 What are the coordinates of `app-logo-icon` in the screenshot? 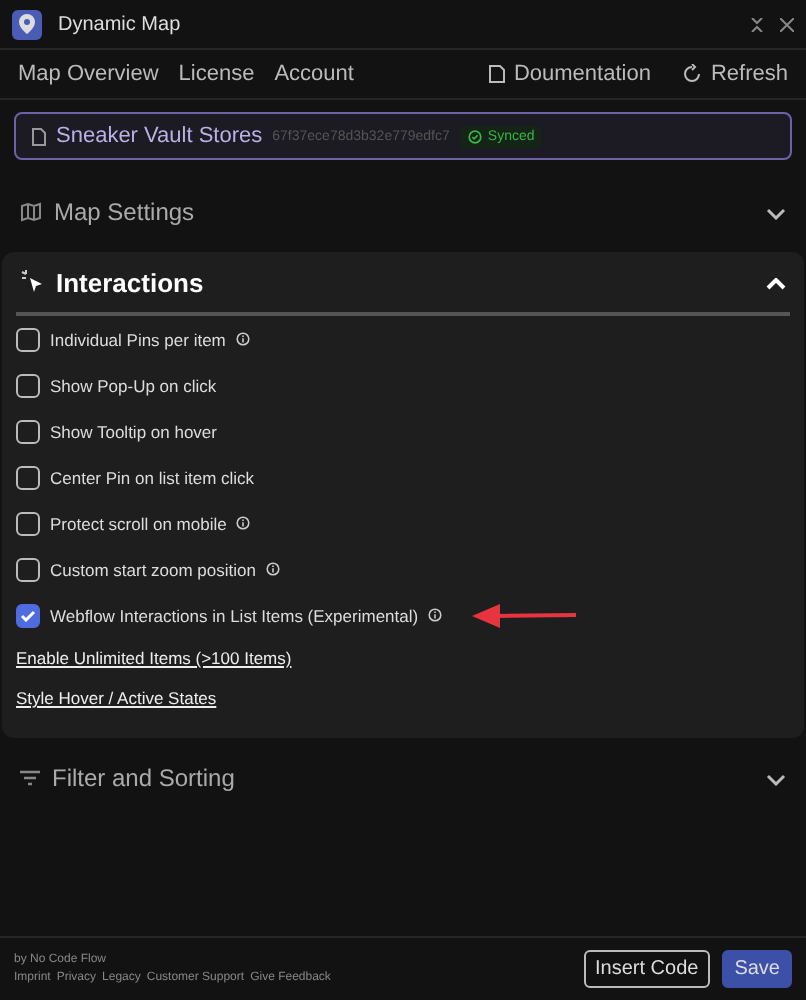 It's located at (27, 24).